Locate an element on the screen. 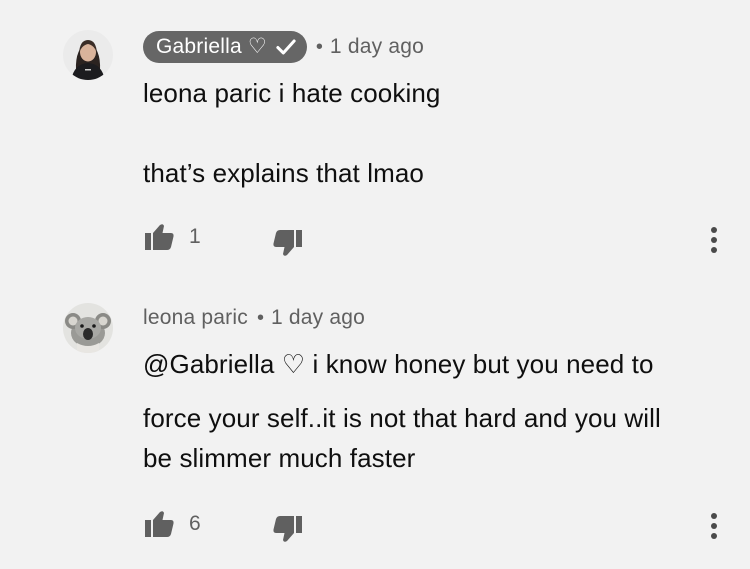 The width and height of the screenshot is (750, 569). like-button: 1 is located at coordinates (172, 237).